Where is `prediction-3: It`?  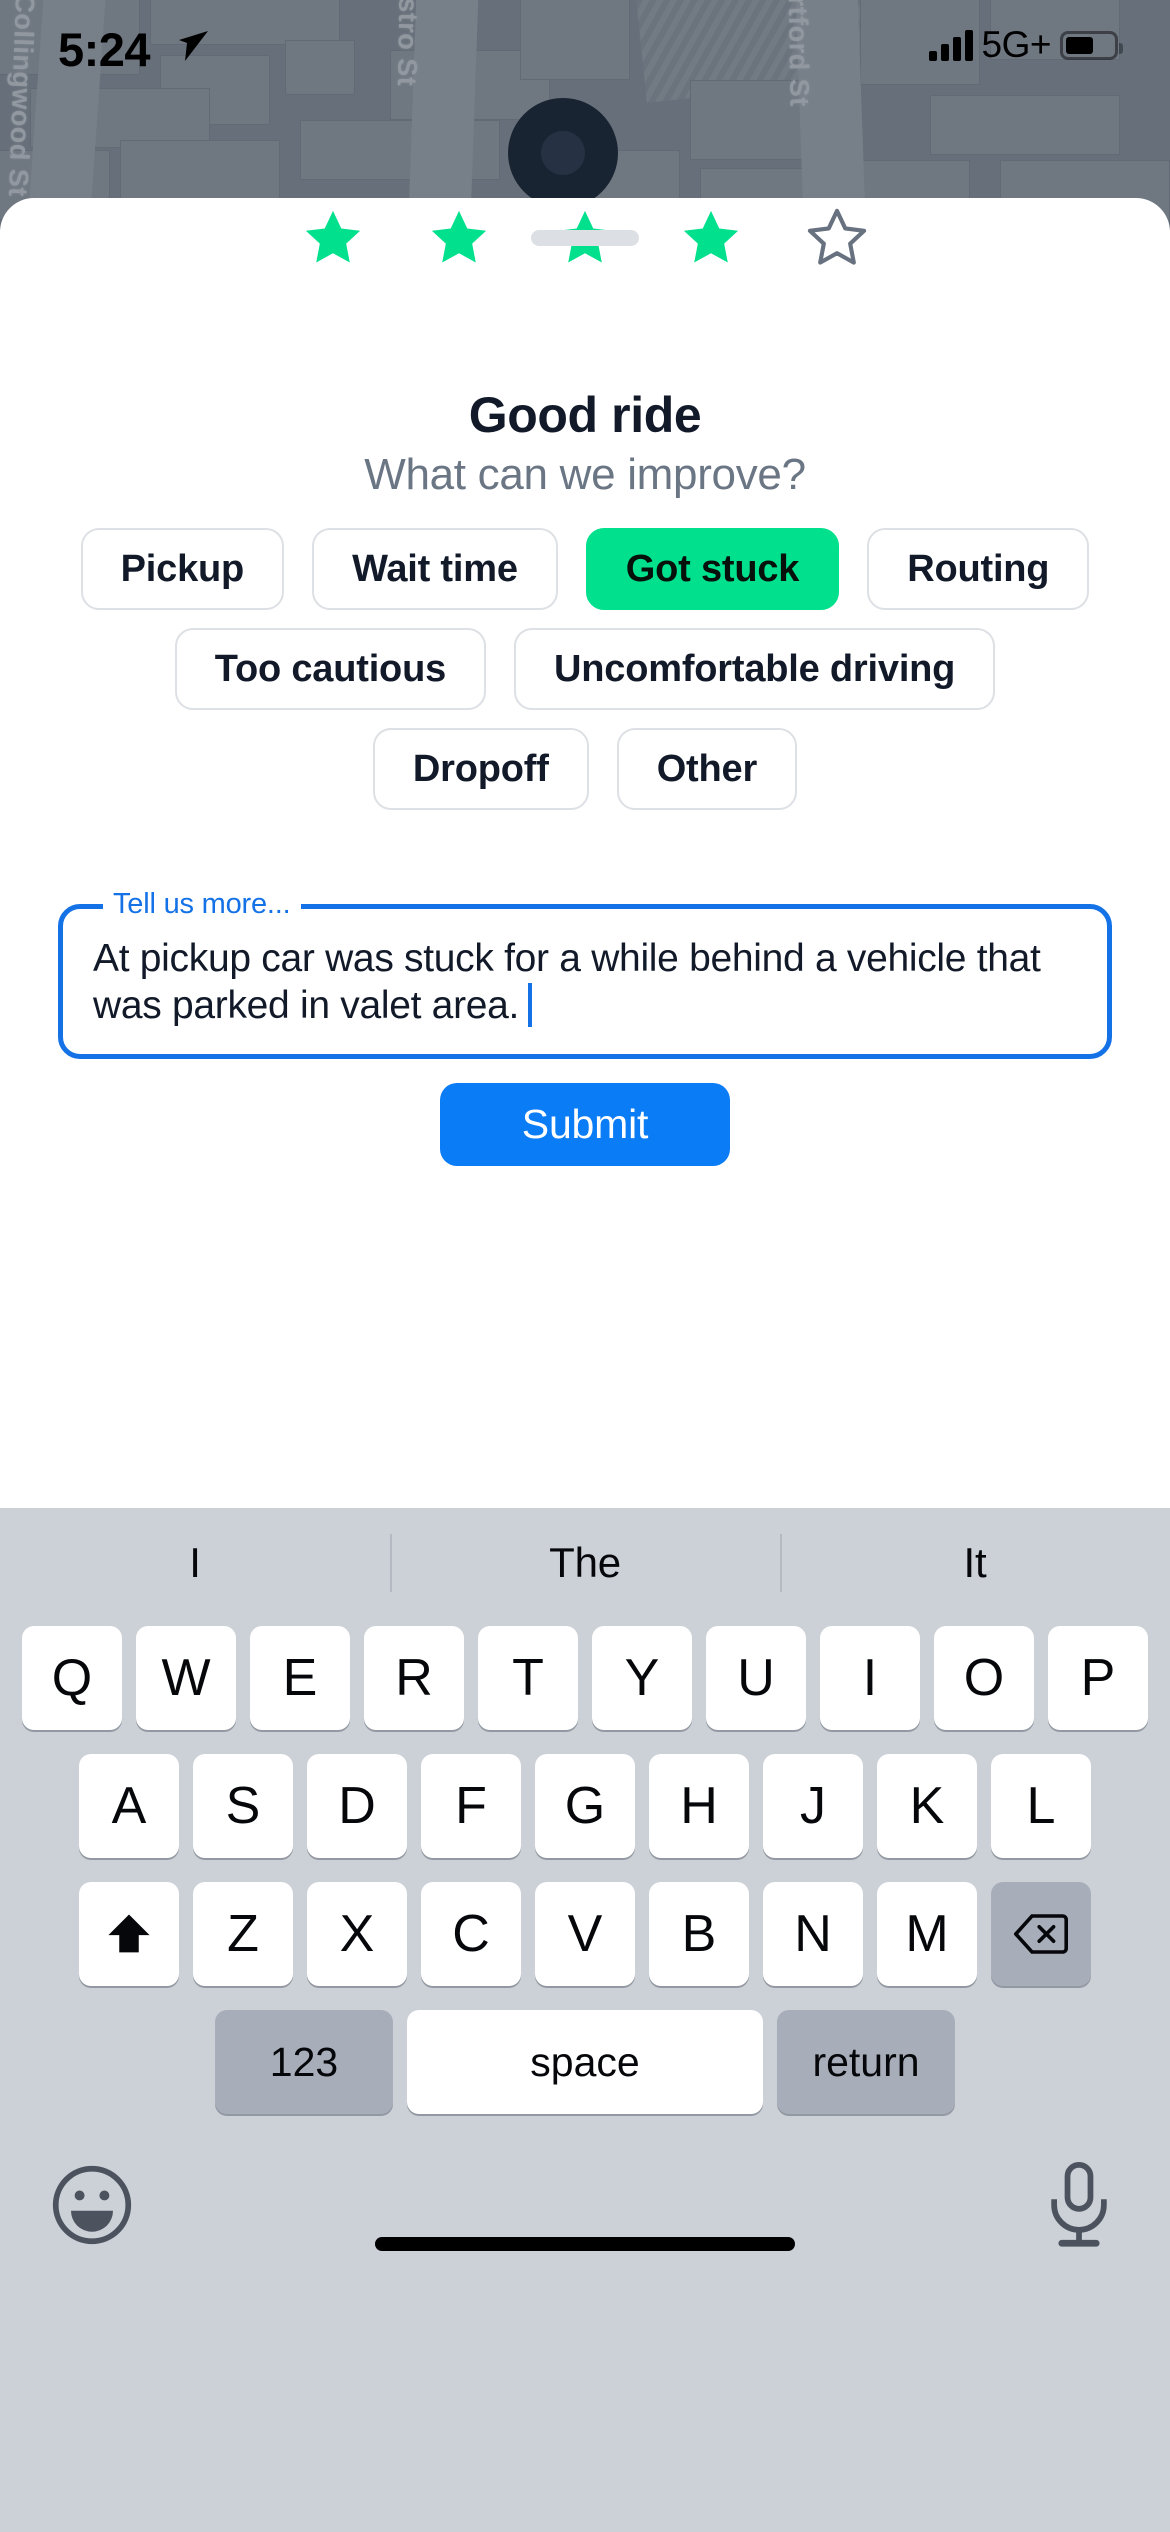
prediction-3: It is located at coordinates (975, 1563).